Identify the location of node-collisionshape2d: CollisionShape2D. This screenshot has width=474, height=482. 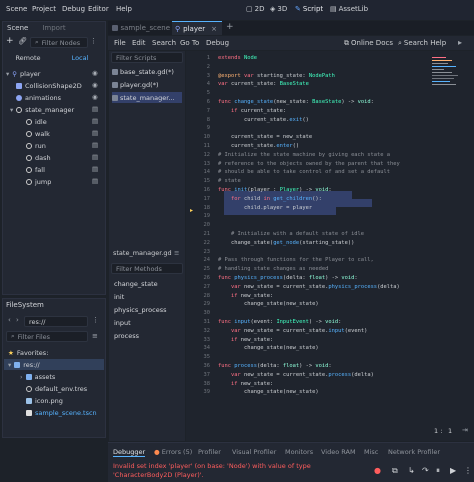
(49, 85).